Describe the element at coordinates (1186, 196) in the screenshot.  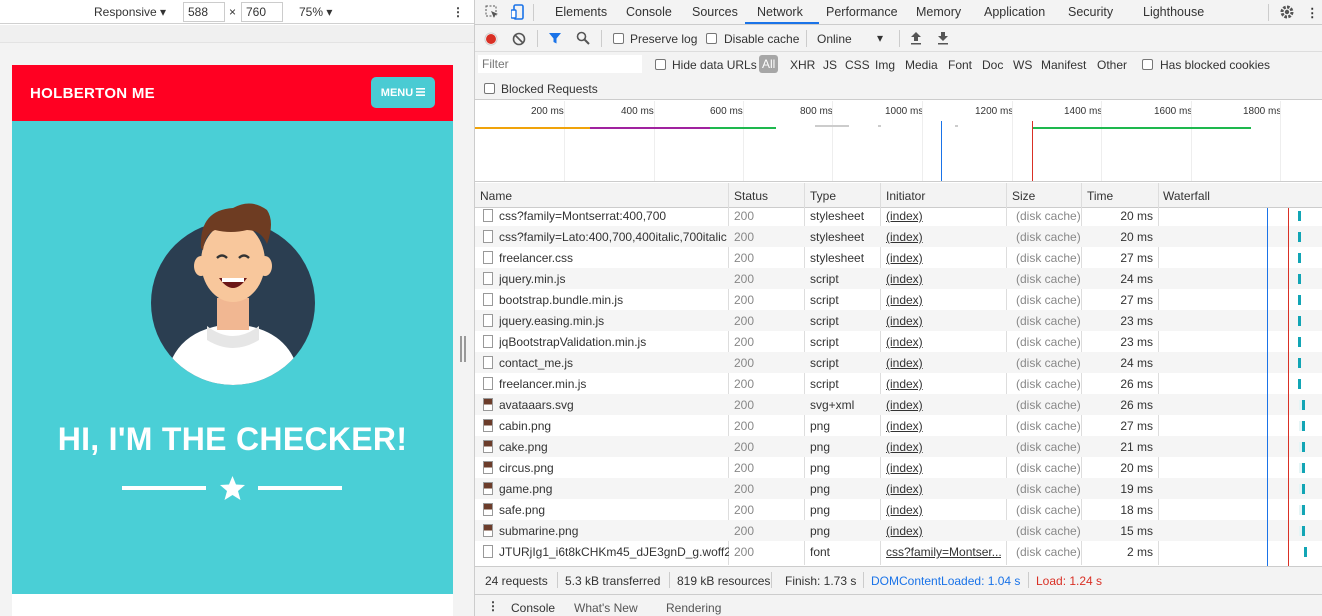
I see `column-header-waterfall: Waterfall` at that location.